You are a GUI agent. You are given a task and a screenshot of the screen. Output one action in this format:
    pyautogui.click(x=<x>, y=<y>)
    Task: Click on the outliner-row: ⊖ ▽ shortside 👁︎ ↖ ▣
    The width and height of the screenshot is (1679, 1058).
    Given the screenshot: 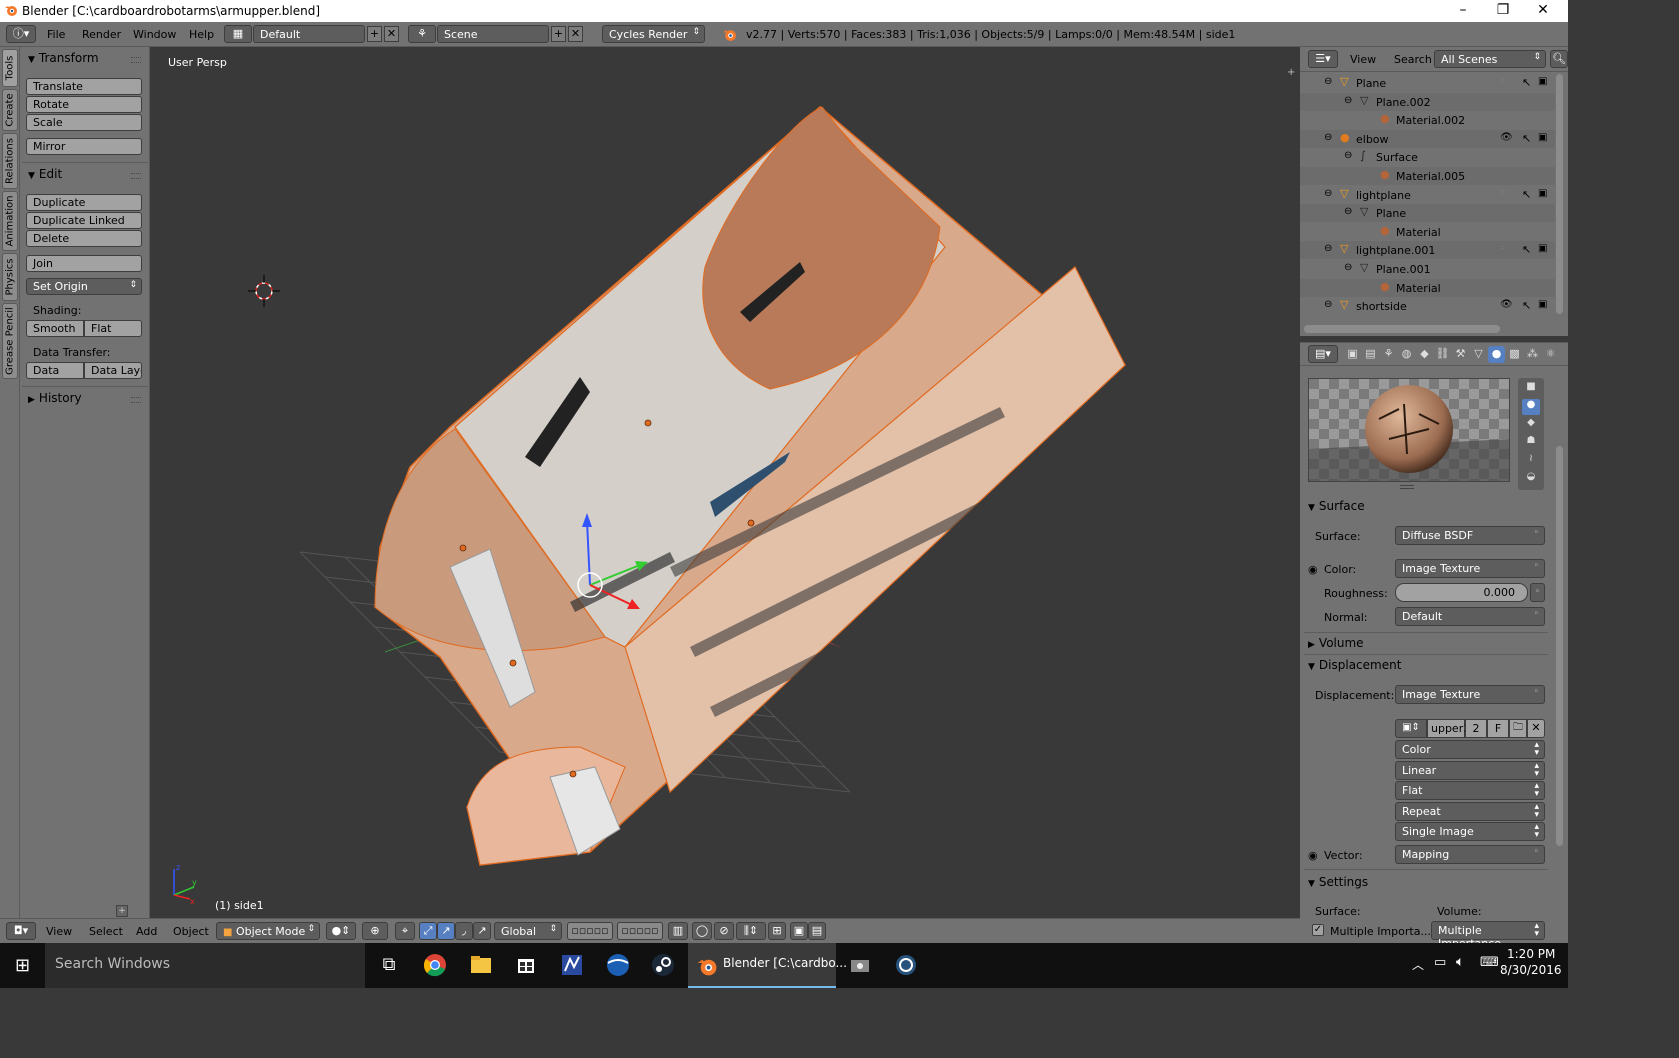 What is the action you would take?
    pyautogui.click(x=1427, y=306)
    